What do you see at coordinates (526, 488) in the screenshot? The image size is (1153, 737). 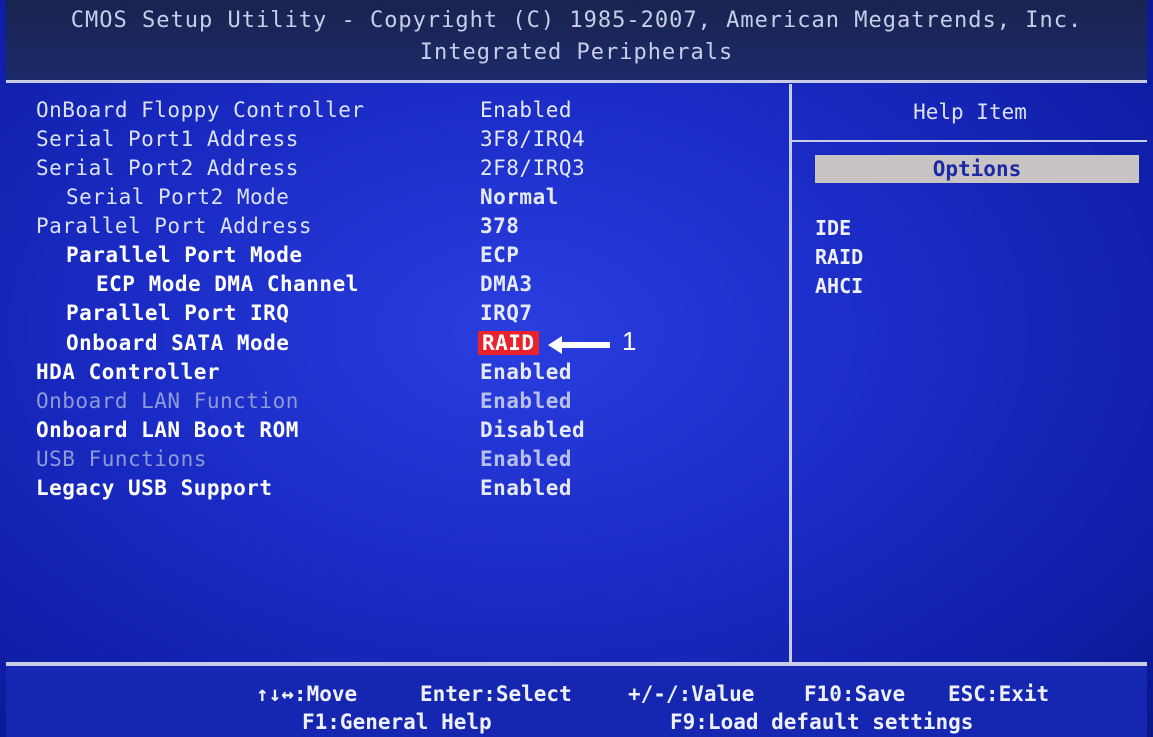 I see `setting-value-legacy-usb: Enabled` at bounding box center [526, 488].